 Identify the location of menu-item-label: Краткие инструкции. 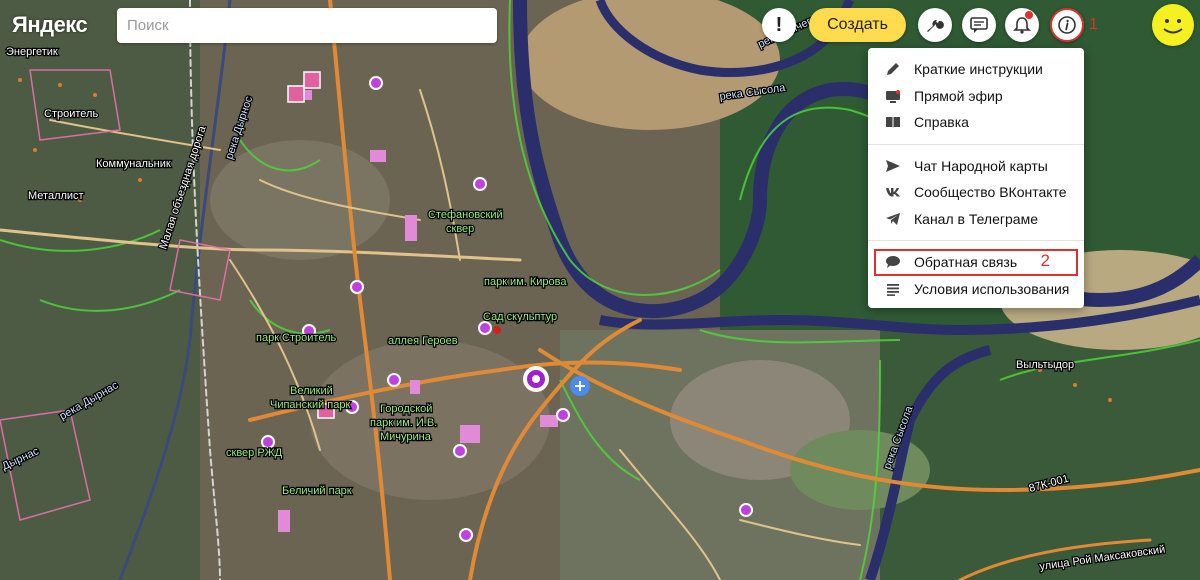
(978, 69).